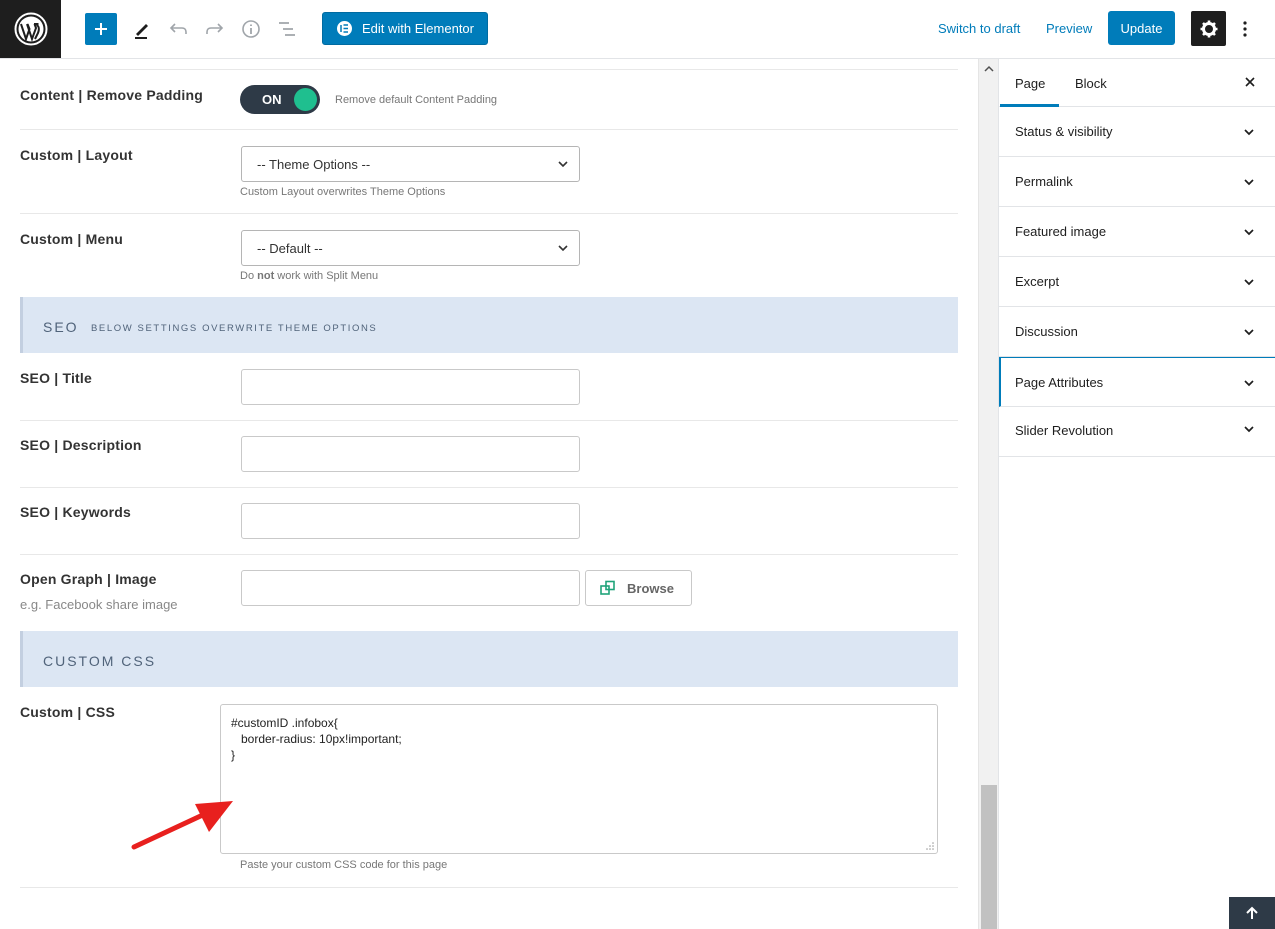 The height and width of the screenshot is (929, 1275). I want to click on row-seo-keywords: SEO | Keywords, so click(489, 521).